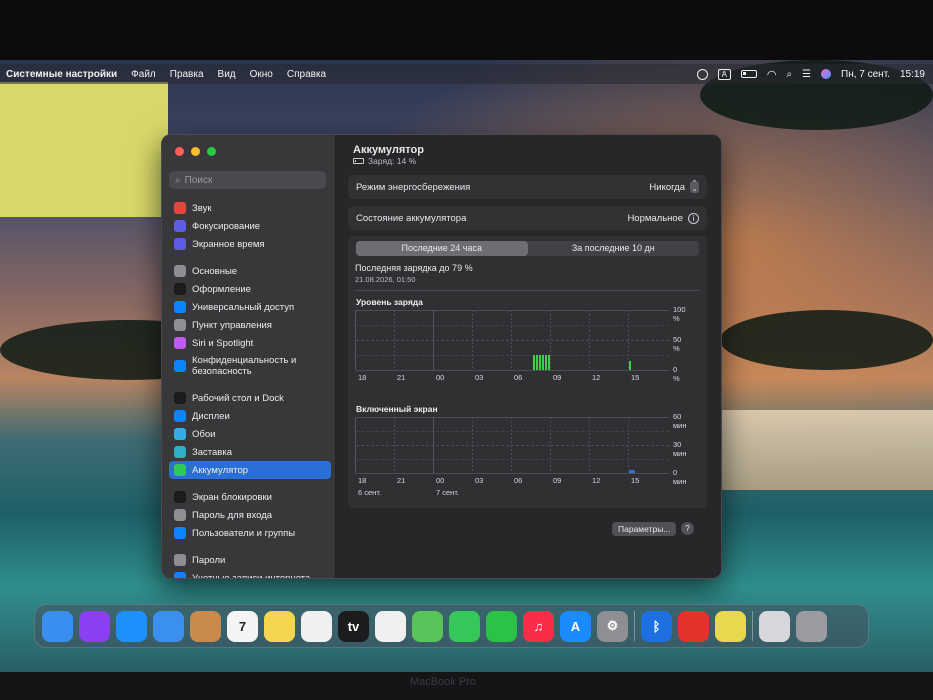 Image resolution: width=933 pixels, height=700 pixels. I want to click on sidebar-item-at: Учетные записи интернета, so click(250, 574).